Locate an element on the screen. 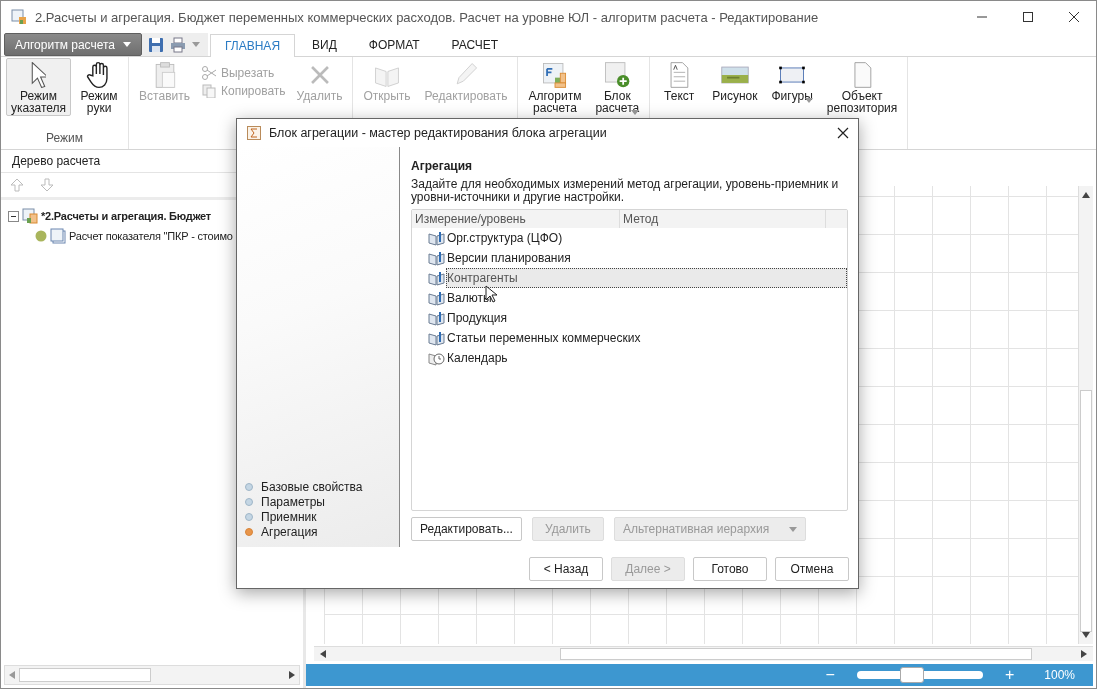 The height and width of the screenshot is (689, 1097). column-header: Измерение/уровень is located at coordinates (516, 219).